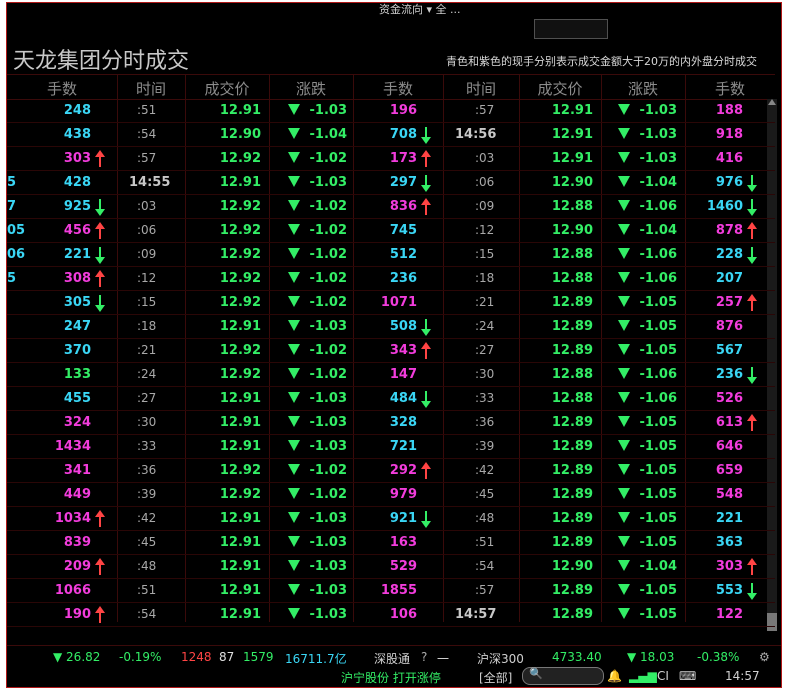 Image resolution: width=786 pixels, height=689 pixels. What do you see at coordinates (398, 88) in the screenshot?
I see `header-col-4: 手数` at bounding box center [398, 88].